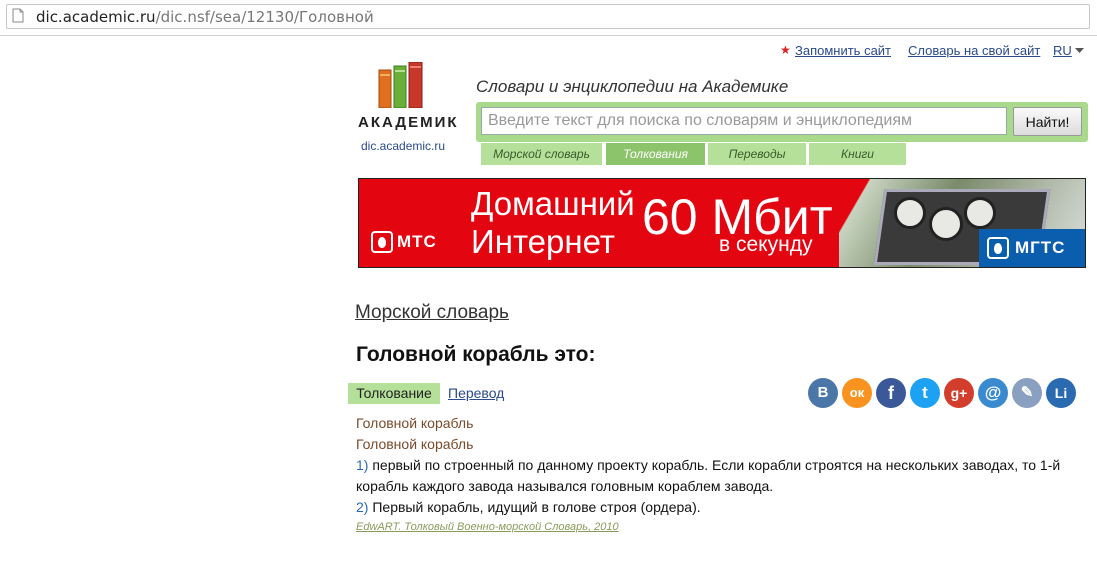 The image size is (1097, 579). Describe the element at coordinates (264, 17) in the screenshot. I see `url-path: /dic.nsf/sea/12130/Головной` at that location.